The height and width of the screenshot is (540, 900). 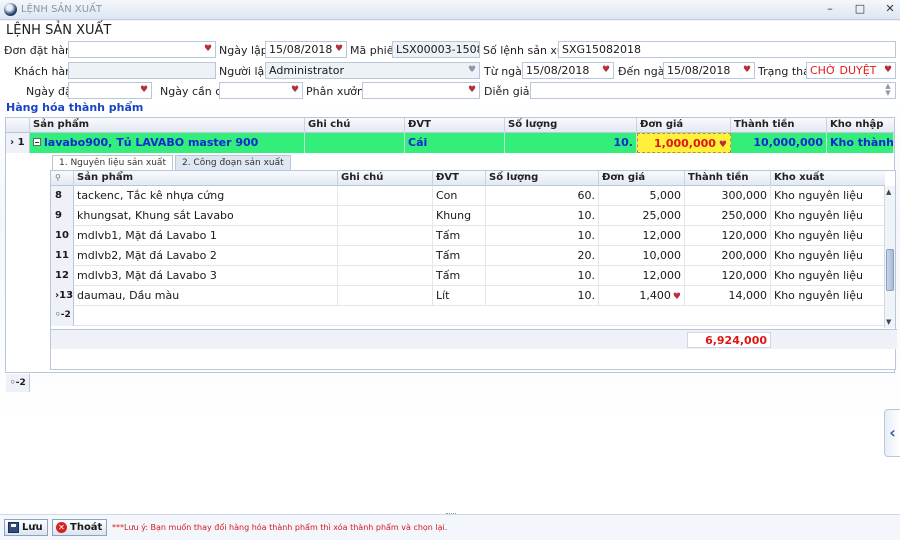 What do you see at coordinates (642, 256) in the screenshot?
I see `price-cell: 10,000` at bounding box center [642, 256].